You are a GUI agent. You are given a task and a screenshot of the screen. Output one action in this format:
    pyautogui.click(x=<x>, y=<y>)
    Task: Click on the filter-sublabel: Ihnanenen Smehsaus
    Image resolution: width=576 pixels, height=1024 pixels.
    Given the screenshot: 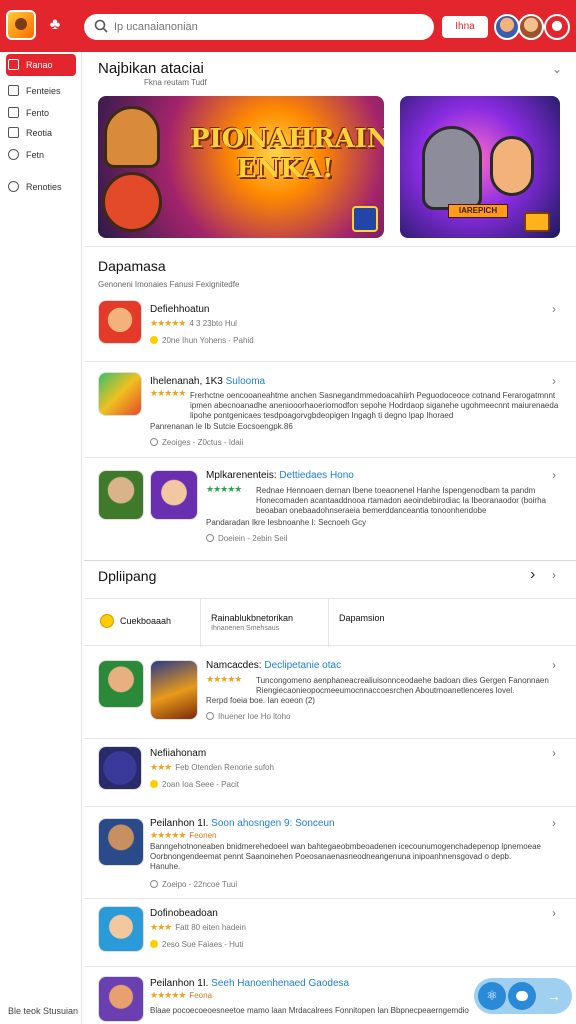 What is the action you would take?
    pyautogui.click(x=245, y=628)
    